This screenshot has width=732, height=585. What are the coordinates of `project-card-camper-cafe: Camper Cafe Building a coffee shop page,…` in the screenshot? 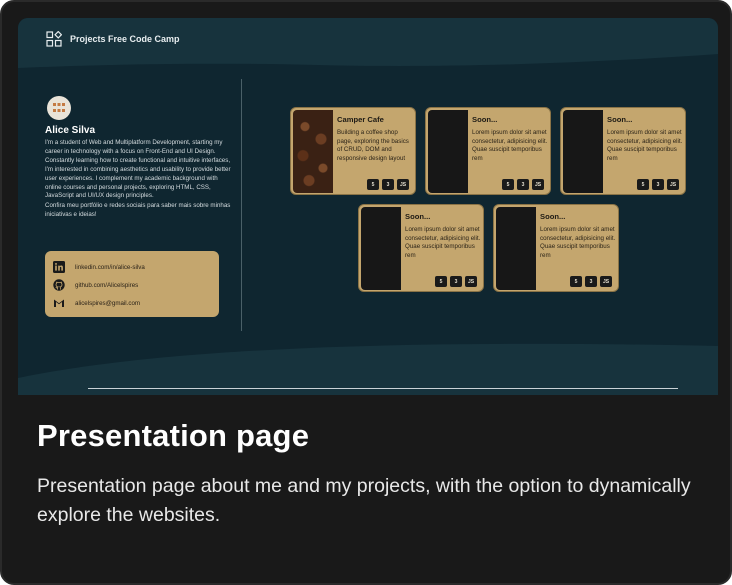 It's located at (353, 151).